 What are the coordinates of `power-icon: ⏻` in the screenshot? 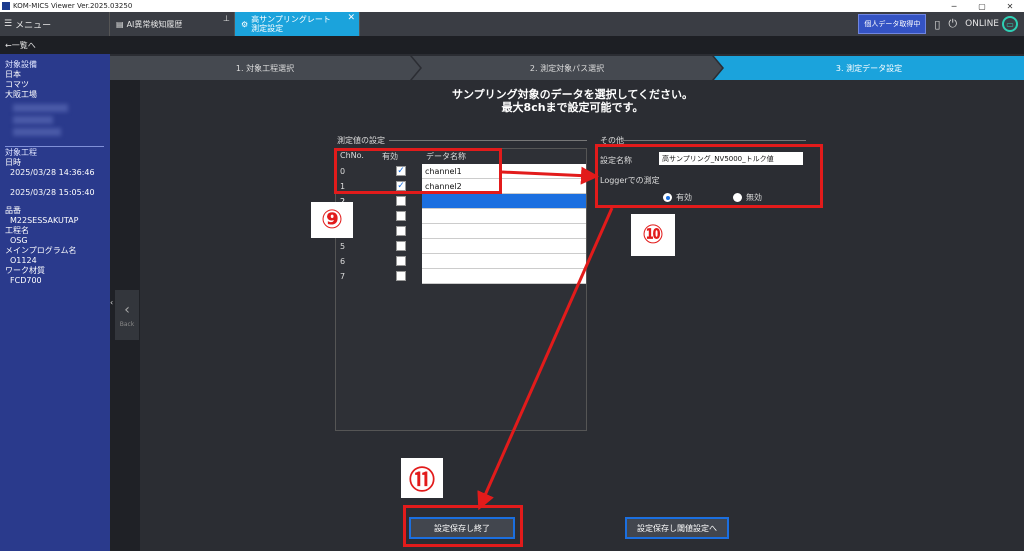 It's located at (952, 24).